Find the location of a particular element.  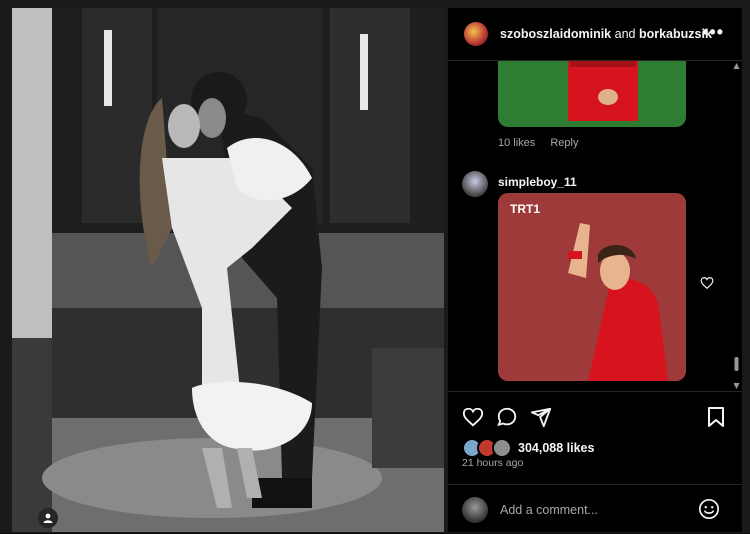

author-avatar is located at coordinates (476, 34).